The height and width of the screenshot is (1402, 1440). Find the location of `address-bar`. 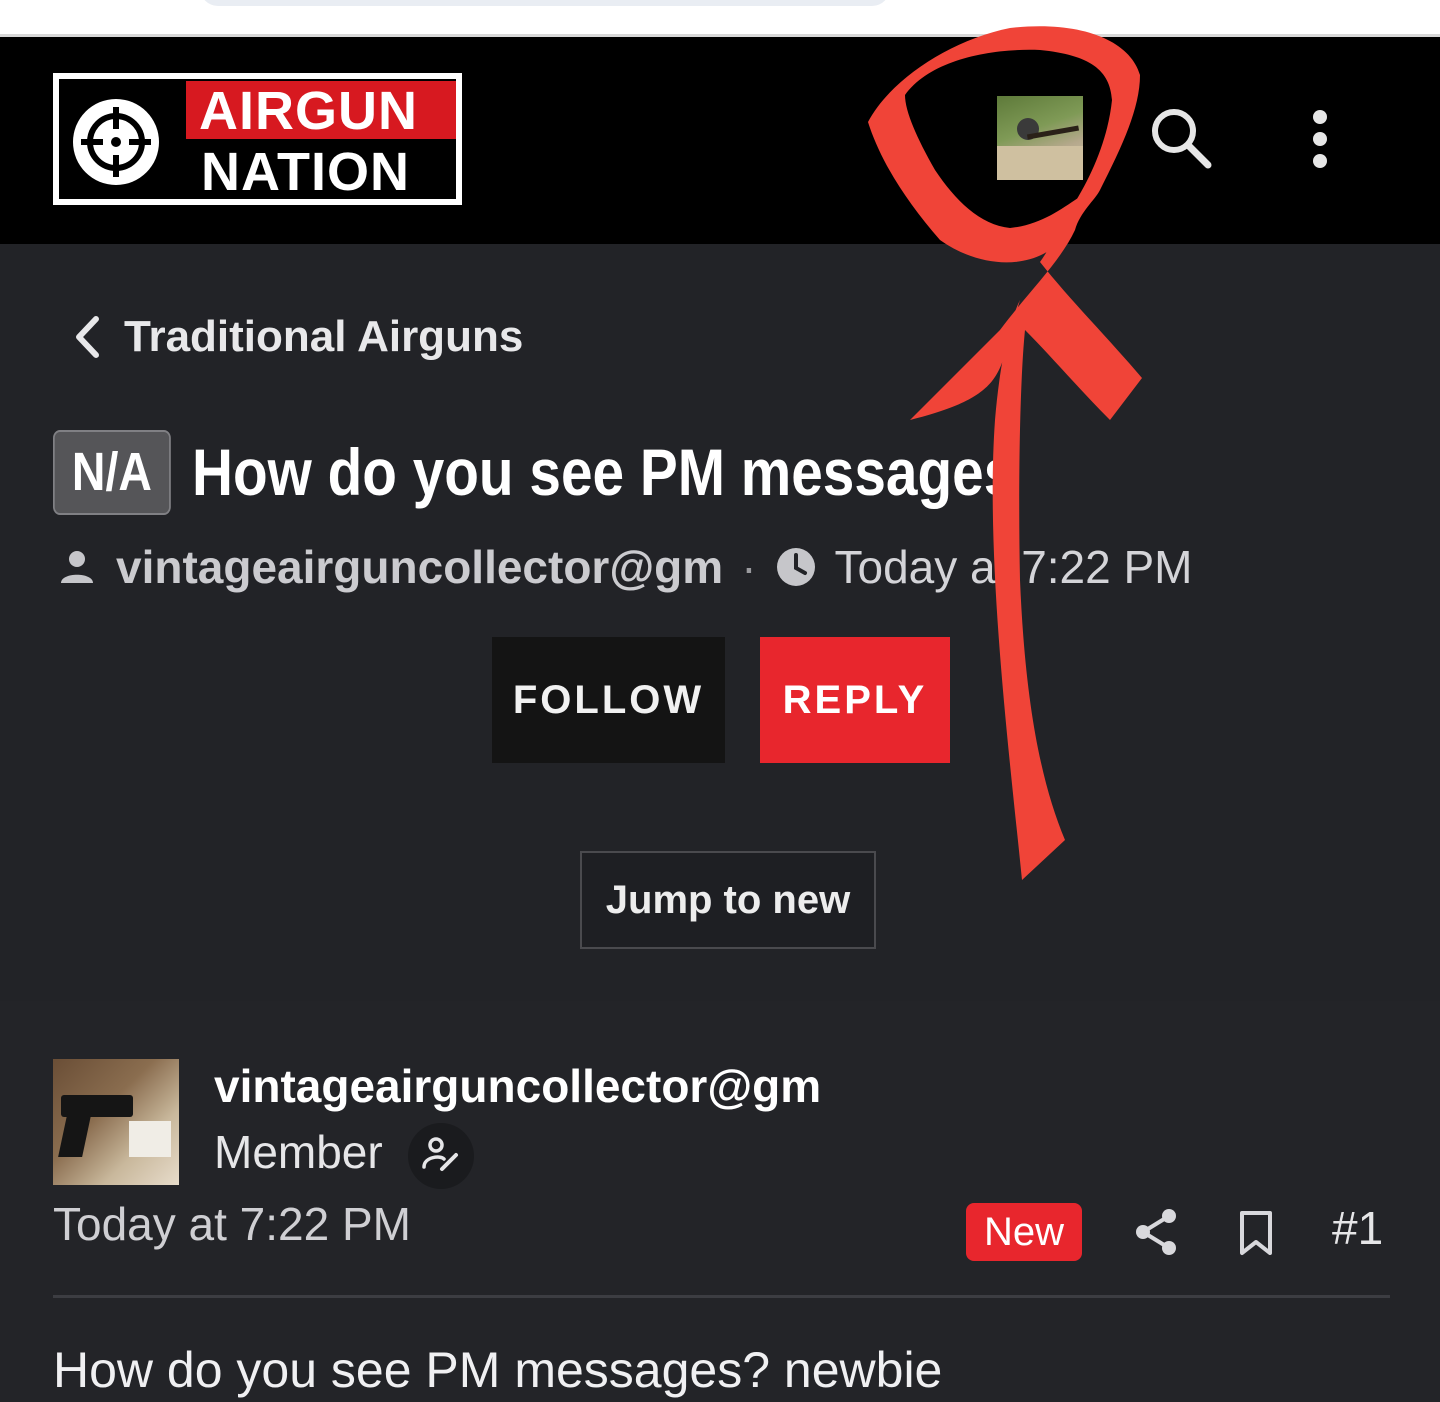

address-bar is located at coordinates (545, 3).